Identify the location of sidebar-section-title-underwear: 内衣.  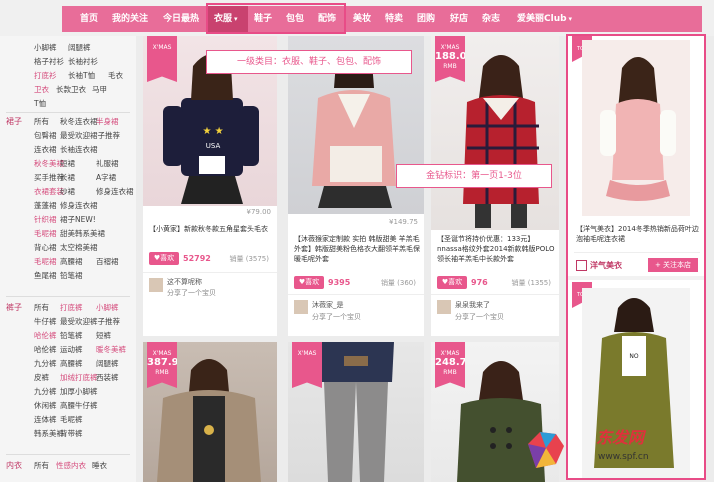
(14, 465).